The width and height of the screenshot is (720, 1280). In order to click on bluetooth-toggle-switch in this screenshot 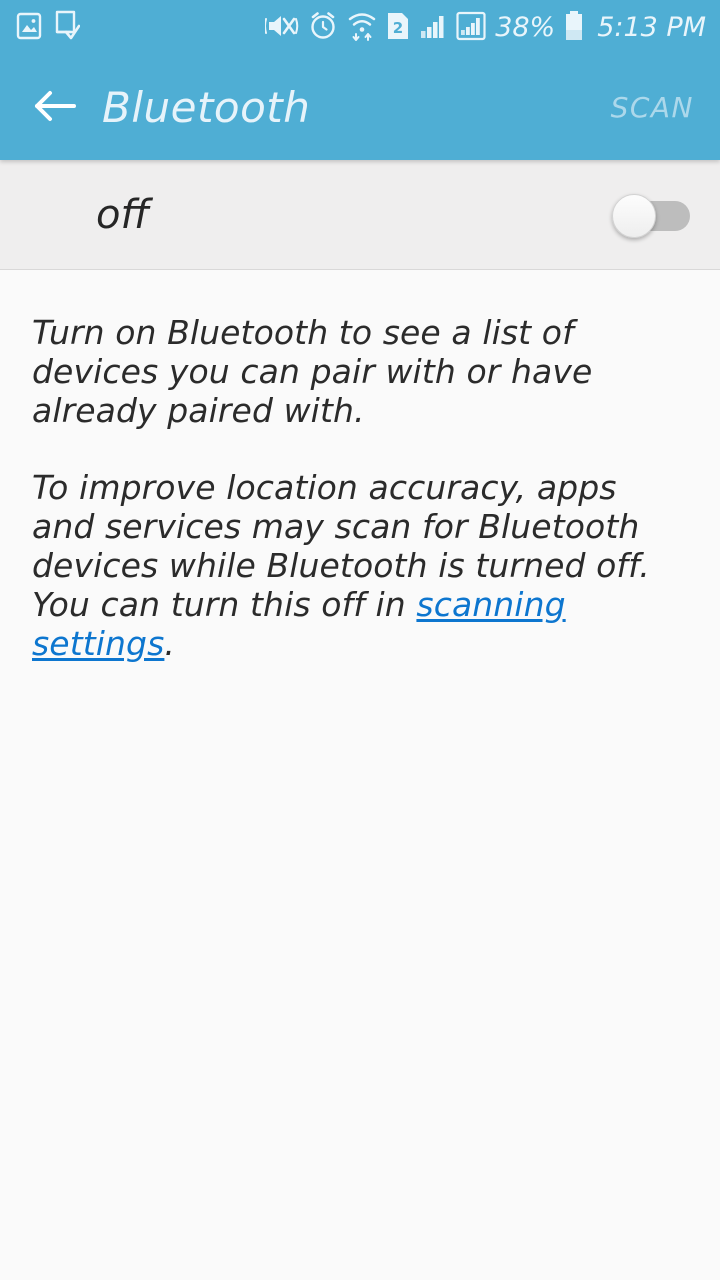, I will do `click(651, 215)`.